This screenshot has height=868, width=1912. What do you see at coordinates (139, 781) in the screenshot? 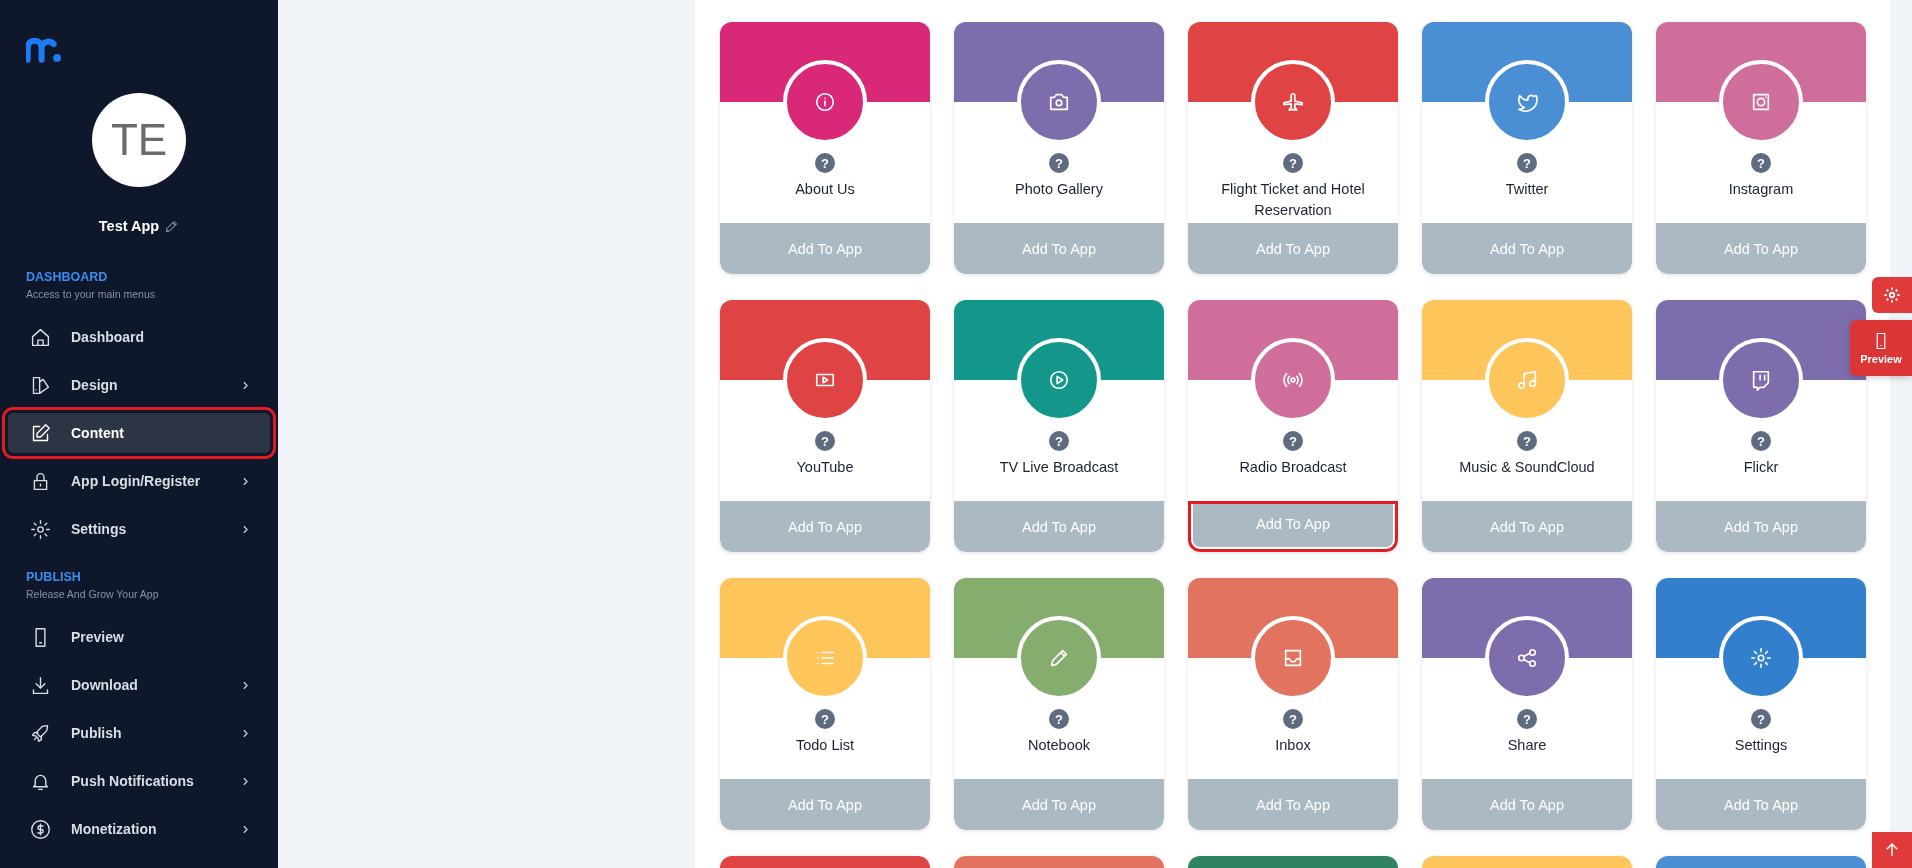
I see `nav-item: Push Notifications` at bounding box center [139, 781].